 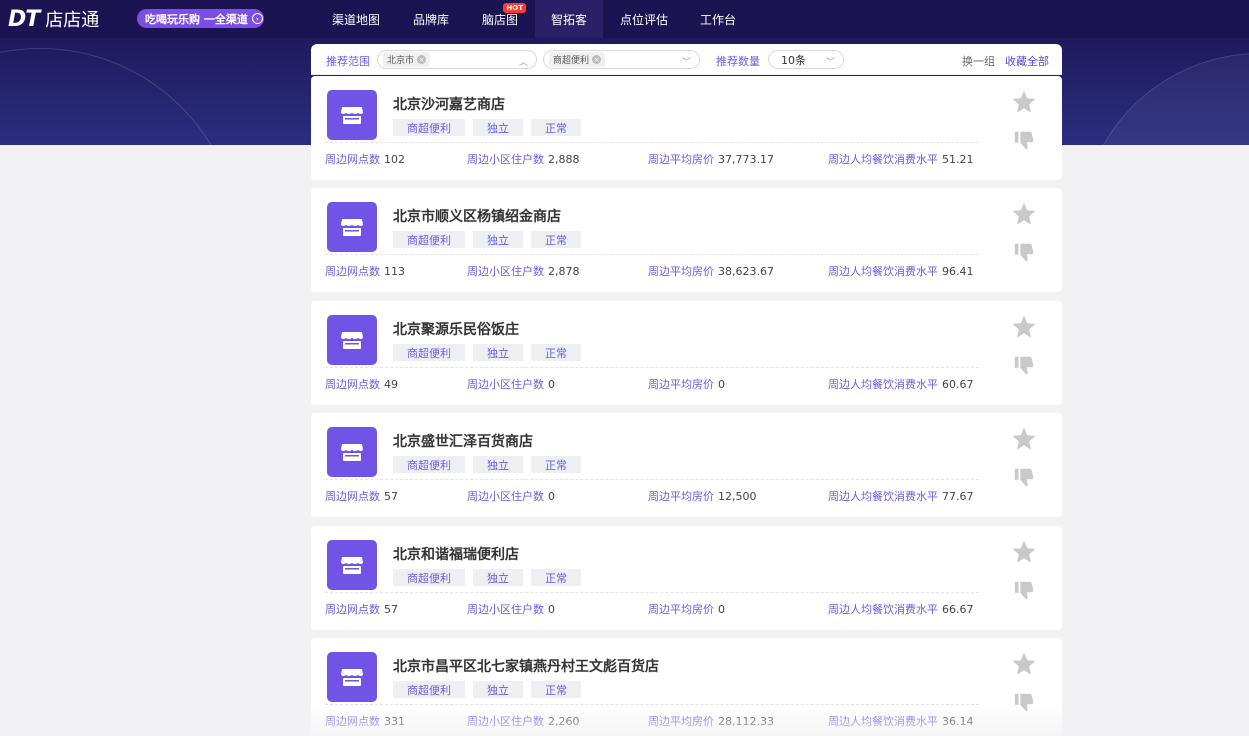 What do you see at coordinates (571, 61) in the screenshot?
I see `category-chip-label: 商超便利` at bounding box center [571, 61].